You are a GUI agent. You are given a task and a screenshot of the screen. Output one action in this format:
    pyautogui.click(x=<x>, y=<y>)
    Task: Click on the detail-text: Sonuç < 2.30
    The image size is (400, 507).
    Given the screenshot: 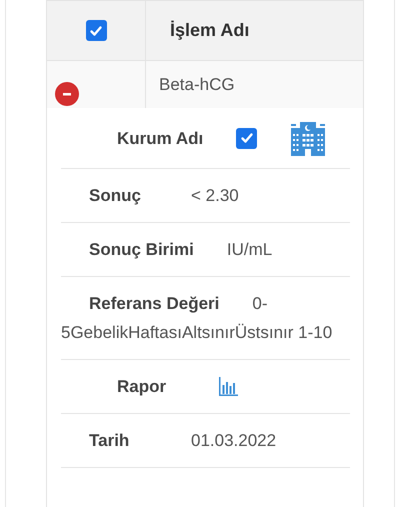 What is the action you would take?
    pyautogui.click(x=164, y=196)
    